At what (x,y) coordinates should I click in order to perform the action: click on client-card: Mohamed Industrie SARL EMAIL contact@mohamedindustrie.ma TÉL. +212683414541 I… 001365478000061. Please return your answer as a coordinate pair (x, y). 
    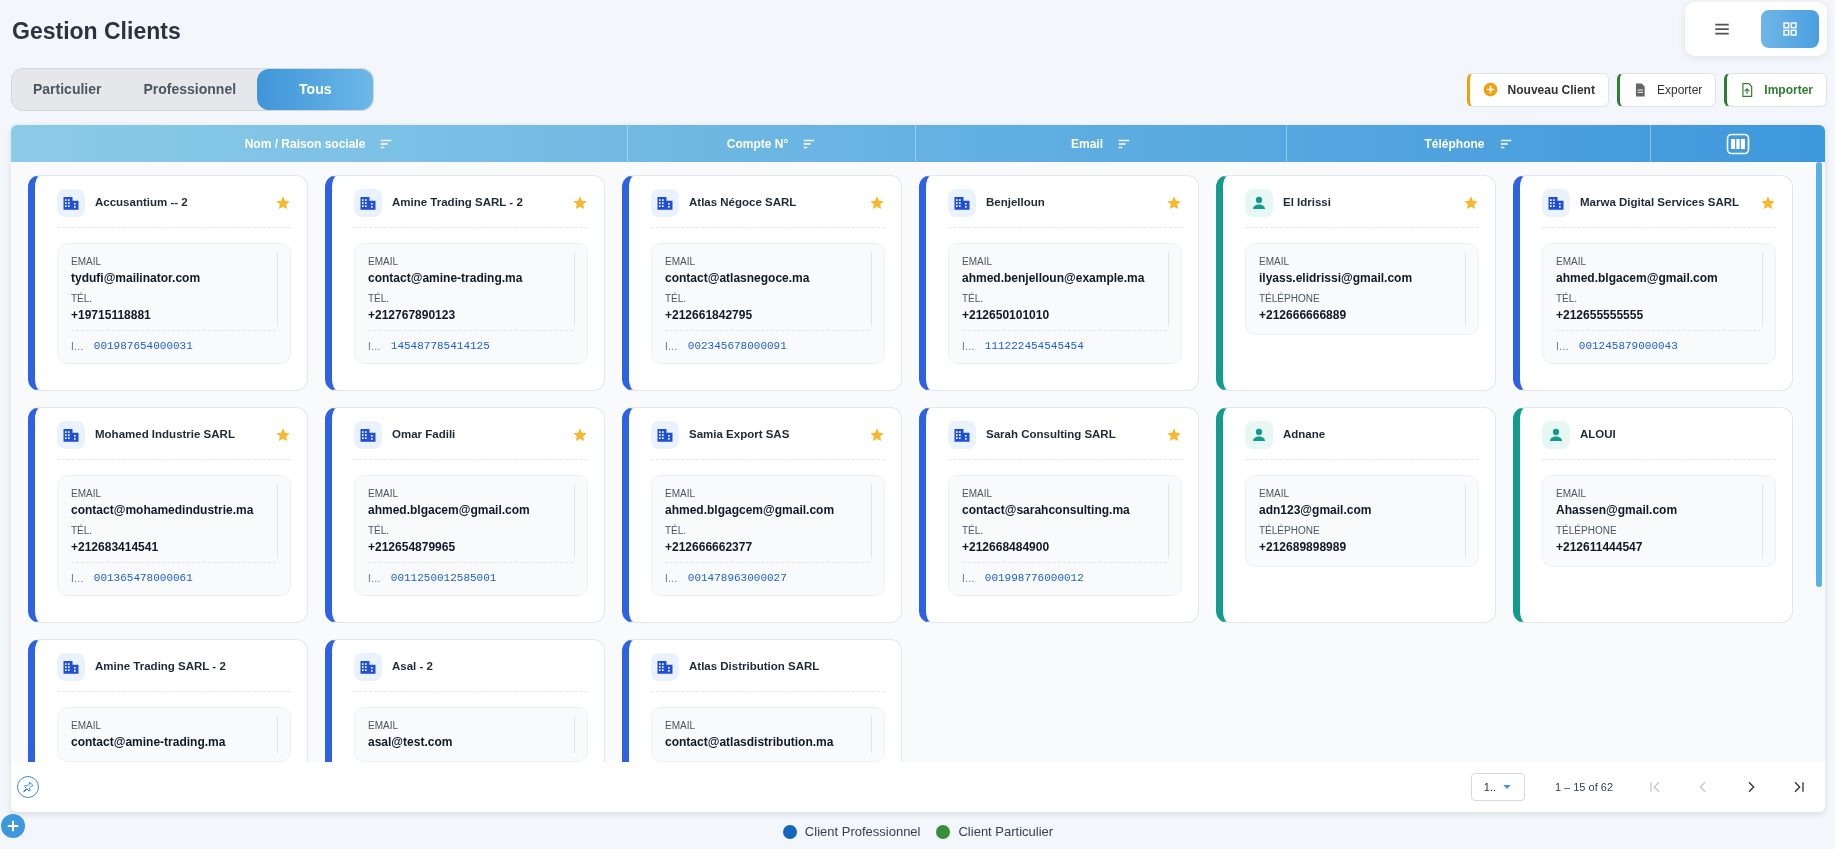
    Looking at the image, I should click on (168, 515).